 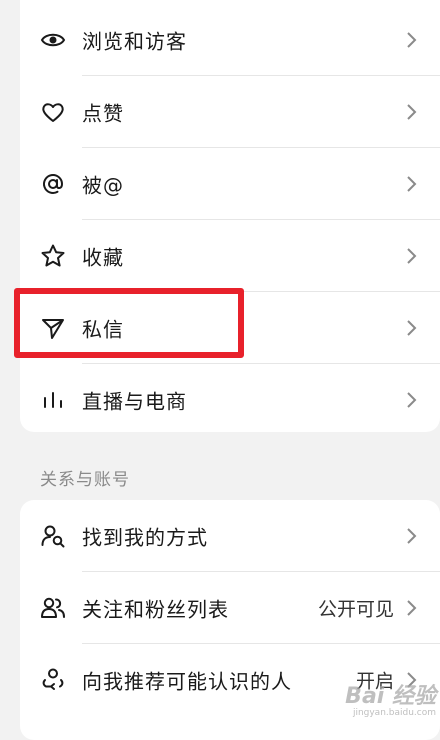 What do you see at coordinates (53, 400) in the screenshot?
I see `bar-chart-icon` at bounding box center [53, 400].